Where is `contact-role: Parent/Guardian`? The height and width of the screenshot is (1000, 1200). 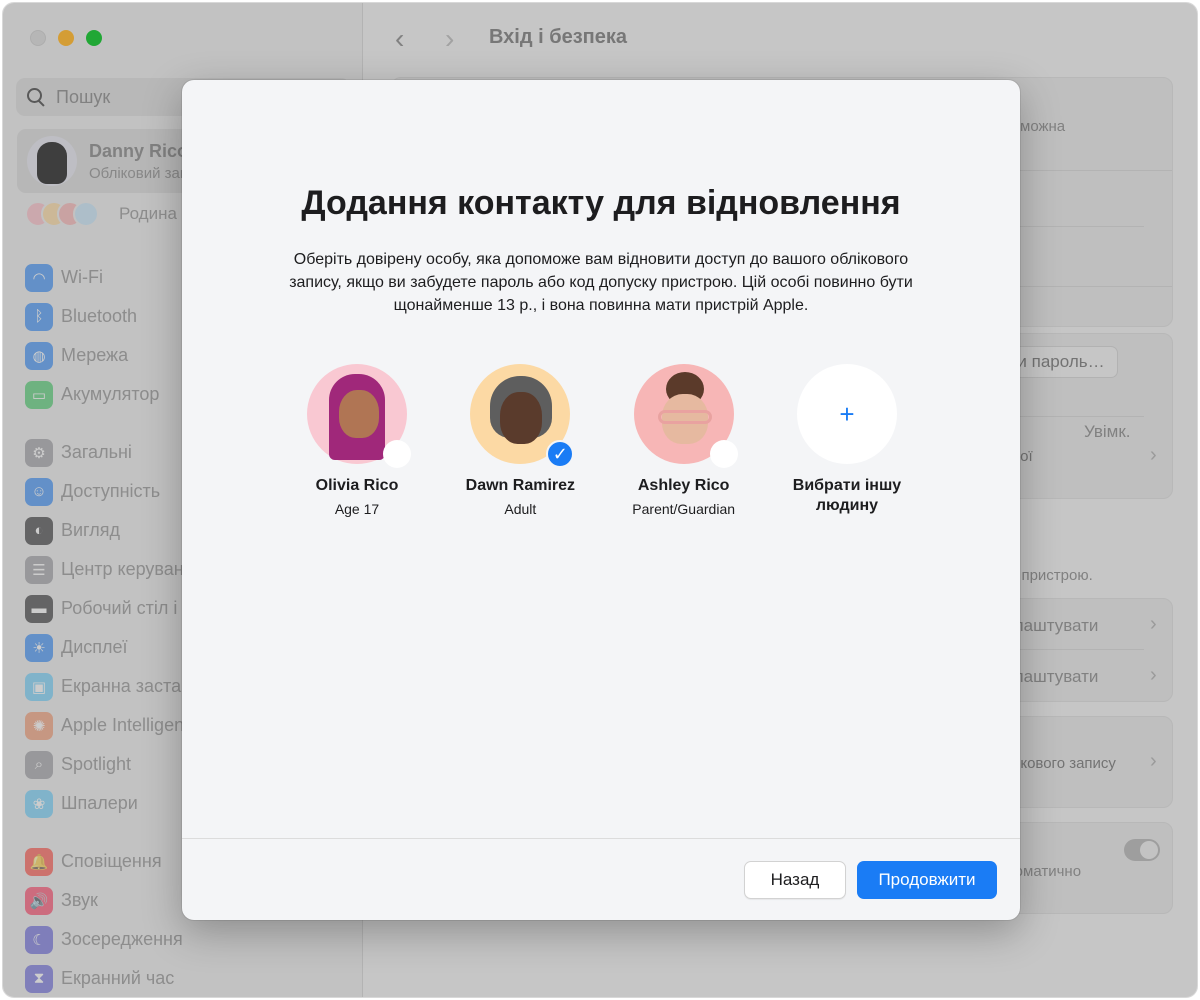 contact-role: Parent/Guardian is located at coordinates (684, 509).